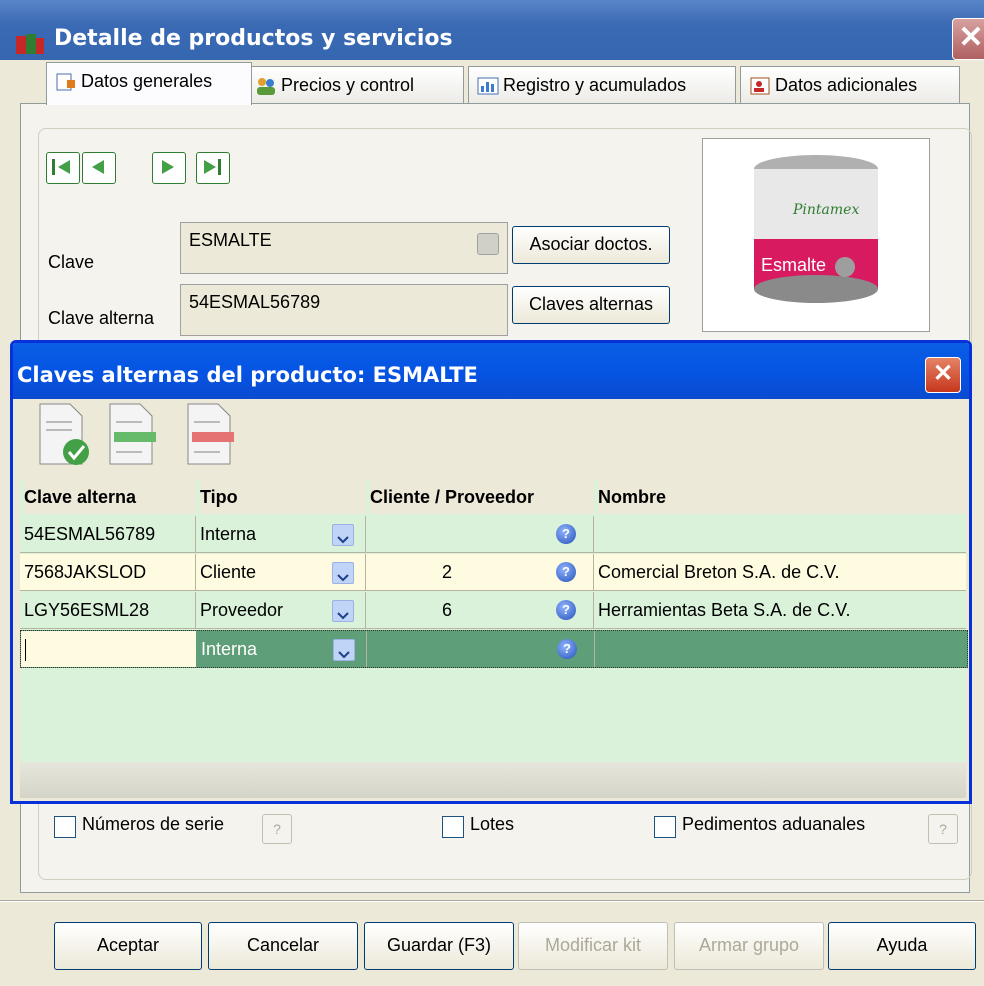  Describe the element at coordinates (447, 610) in the screenshot. I see `cliente-value: 6` at that location.